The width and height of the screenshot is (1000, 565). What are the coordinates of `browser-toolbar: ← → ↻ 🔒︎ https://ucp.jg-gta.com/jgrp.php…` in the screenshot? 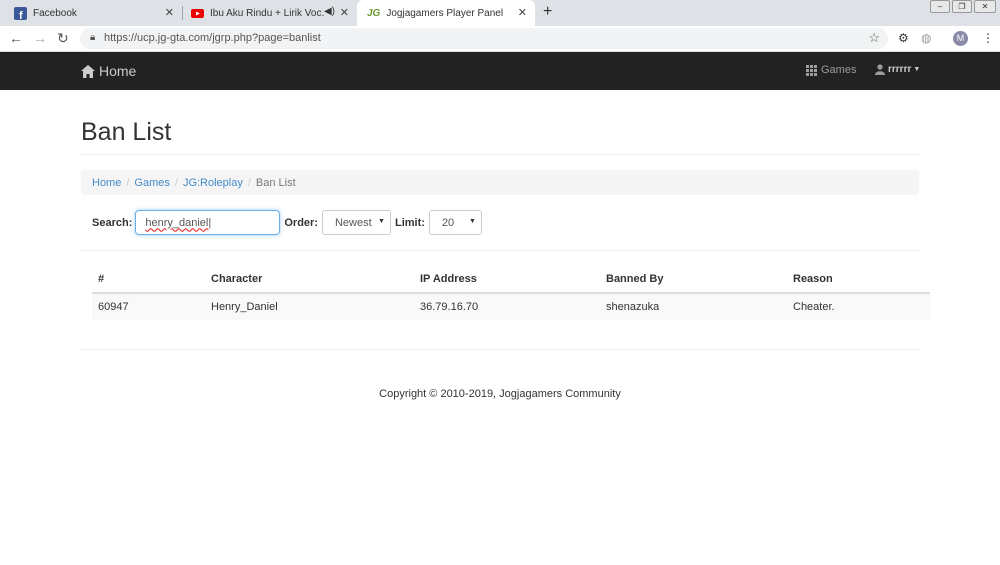 It's located at (500, 39).